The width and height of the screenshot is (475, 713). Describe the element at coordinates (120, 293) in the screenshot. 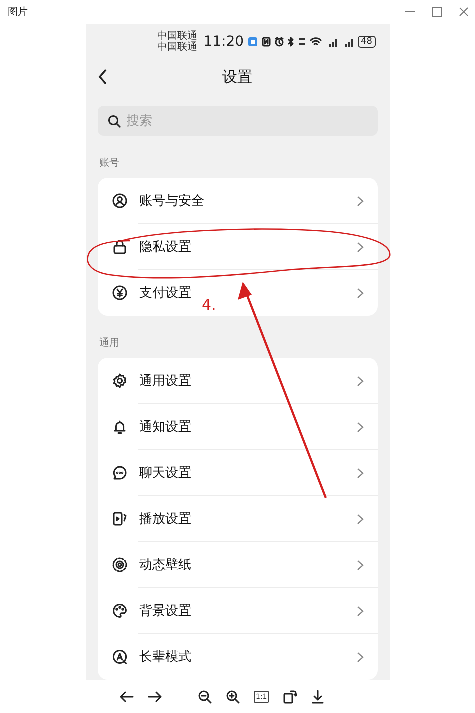

I see `yen-circle-icon` at that location.